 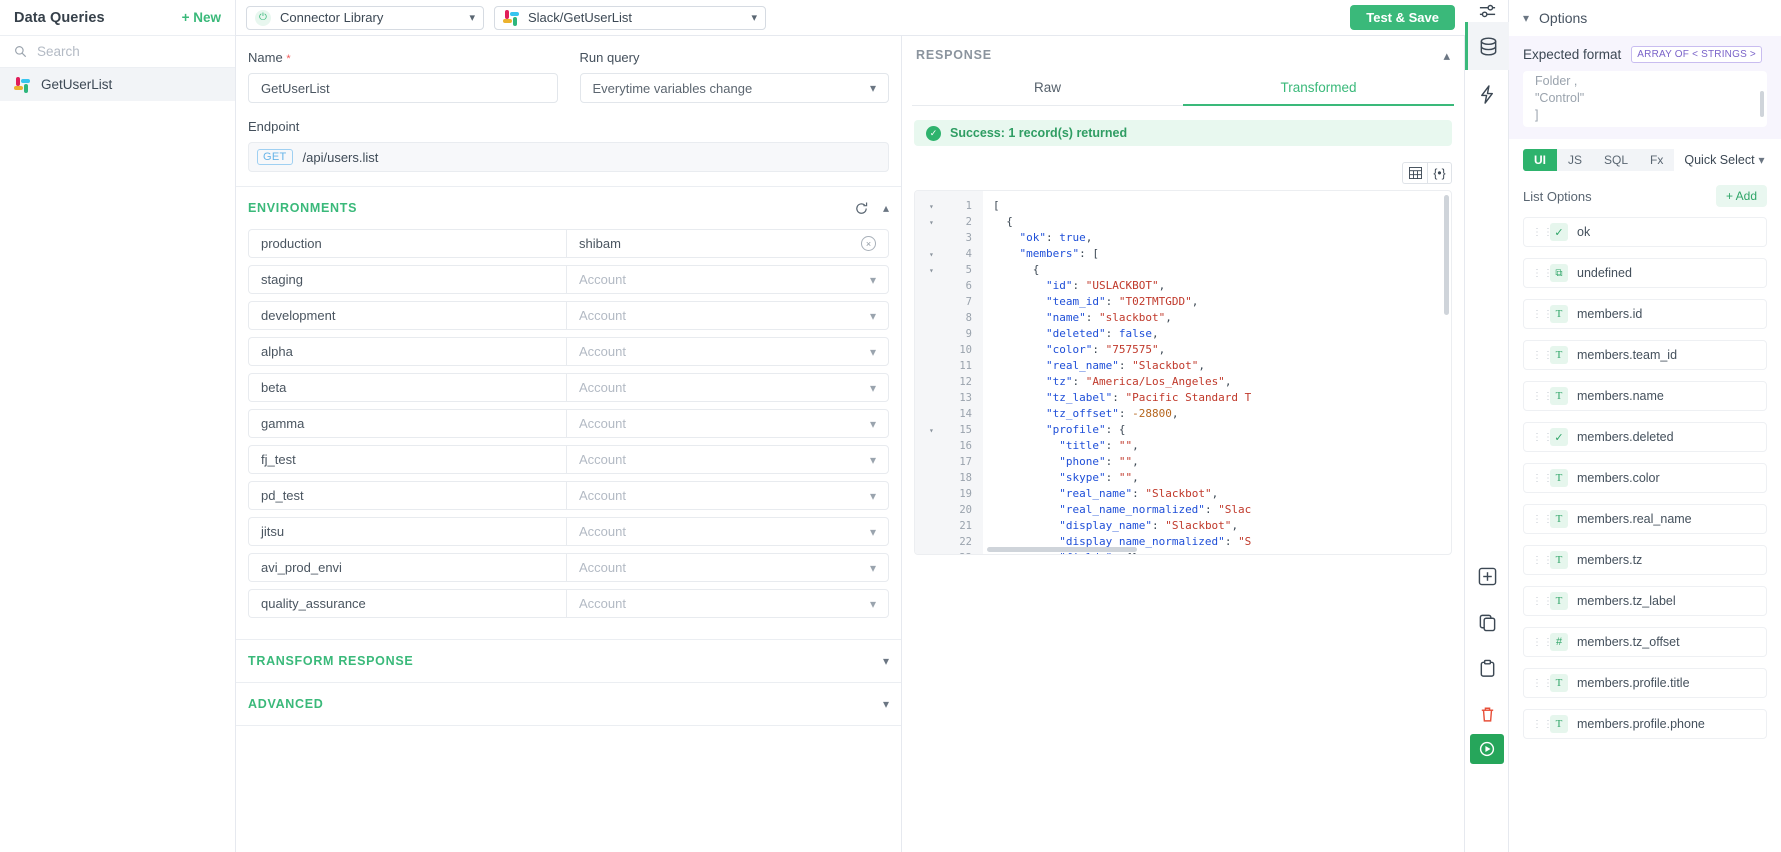 I want to click on json-view-icon: {•}, so click(x=1439, y=173).